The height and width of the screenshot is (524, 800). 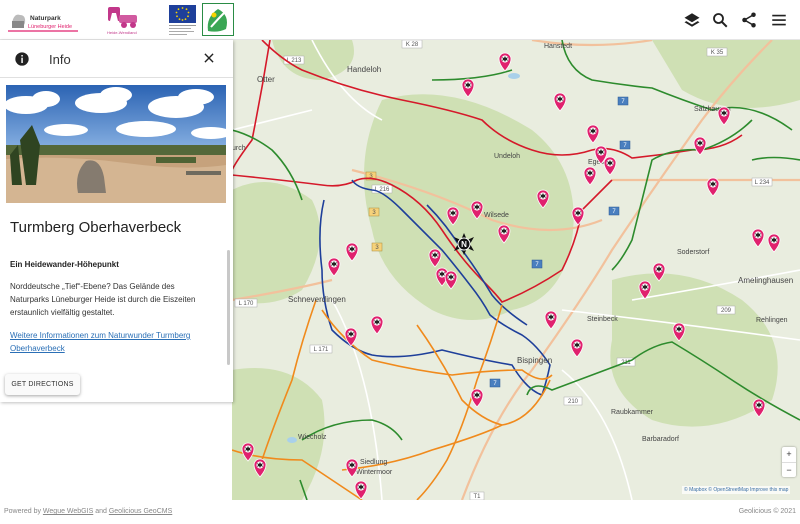 What do you see at coordinates (101, 511) in the screenshot?
I see `footer-and-text: and` at bounding box center [101, 511].